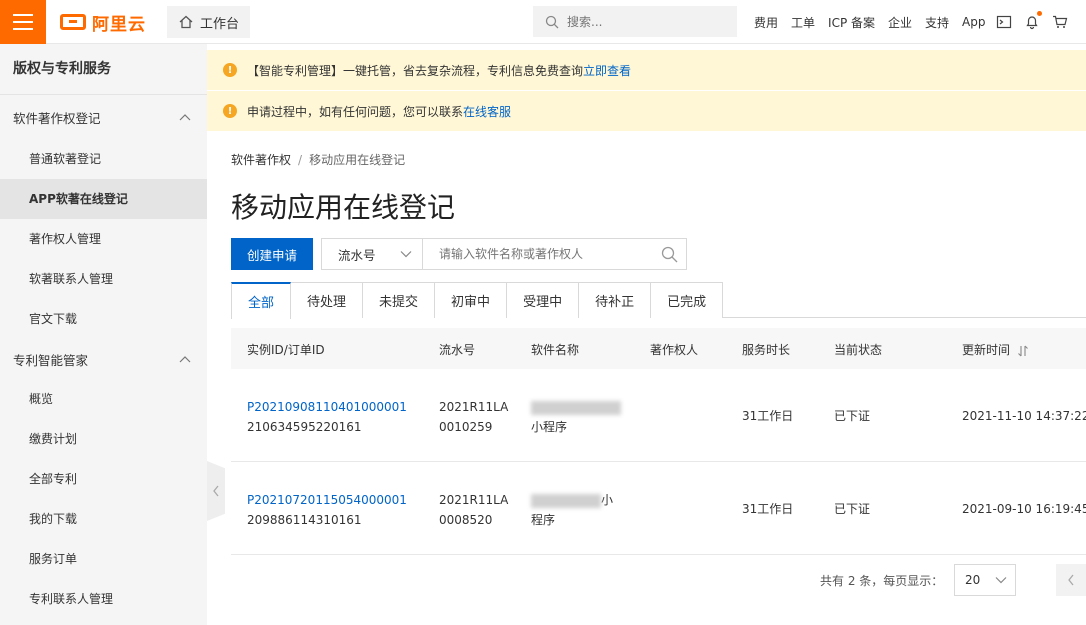 The height and width of the screenshot is (625, 1086). What do you see at coordinates (985, 580) in the screenshot?
I see `page-size-select: 20` at bounding box center [985, 580].